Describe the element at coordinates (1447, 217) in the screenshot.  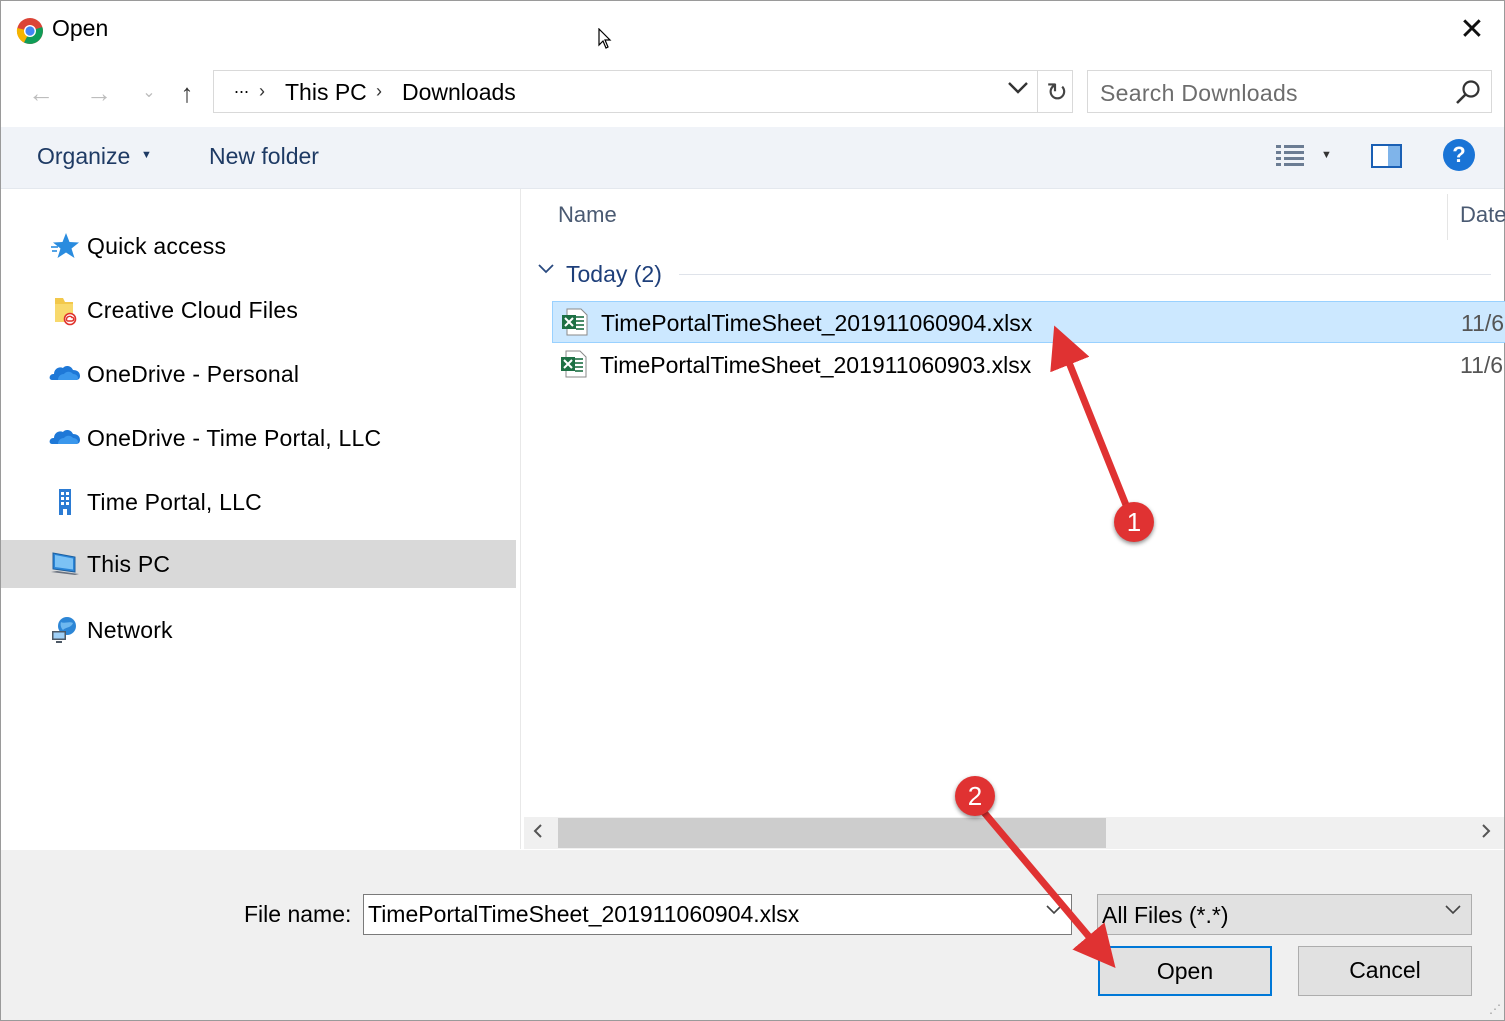
I see `column-divider` at that location.